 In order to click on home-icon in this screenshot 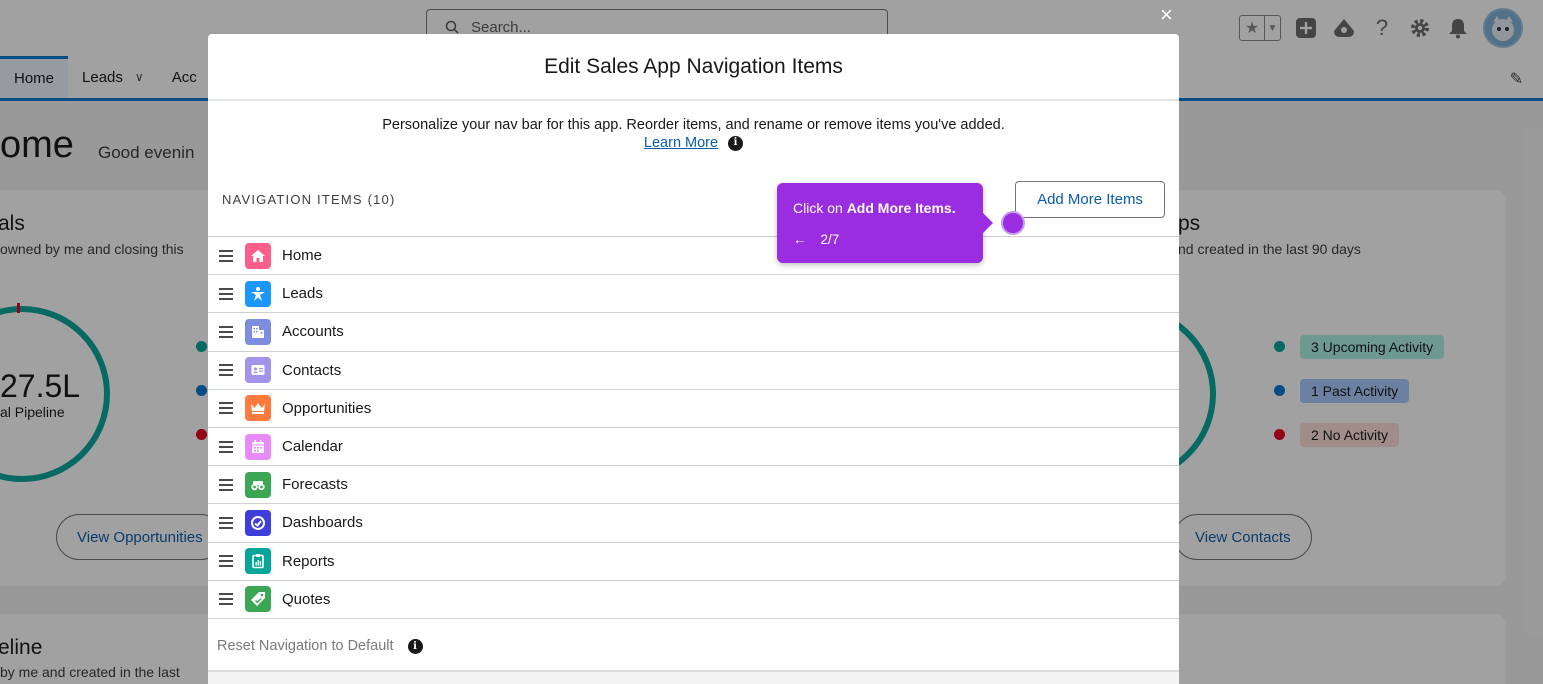, I will do `click(258, 255)`.